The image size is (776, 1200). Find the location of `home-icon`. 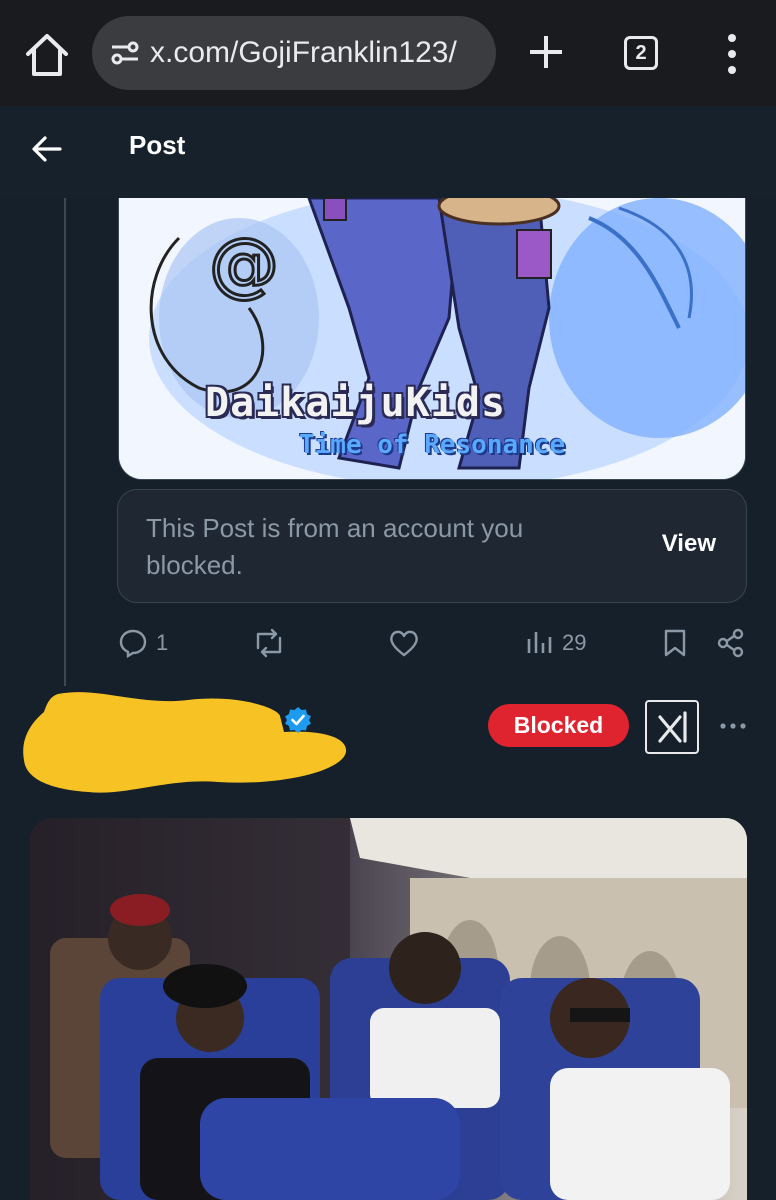

home-icon is located at coordinates (47, 55).